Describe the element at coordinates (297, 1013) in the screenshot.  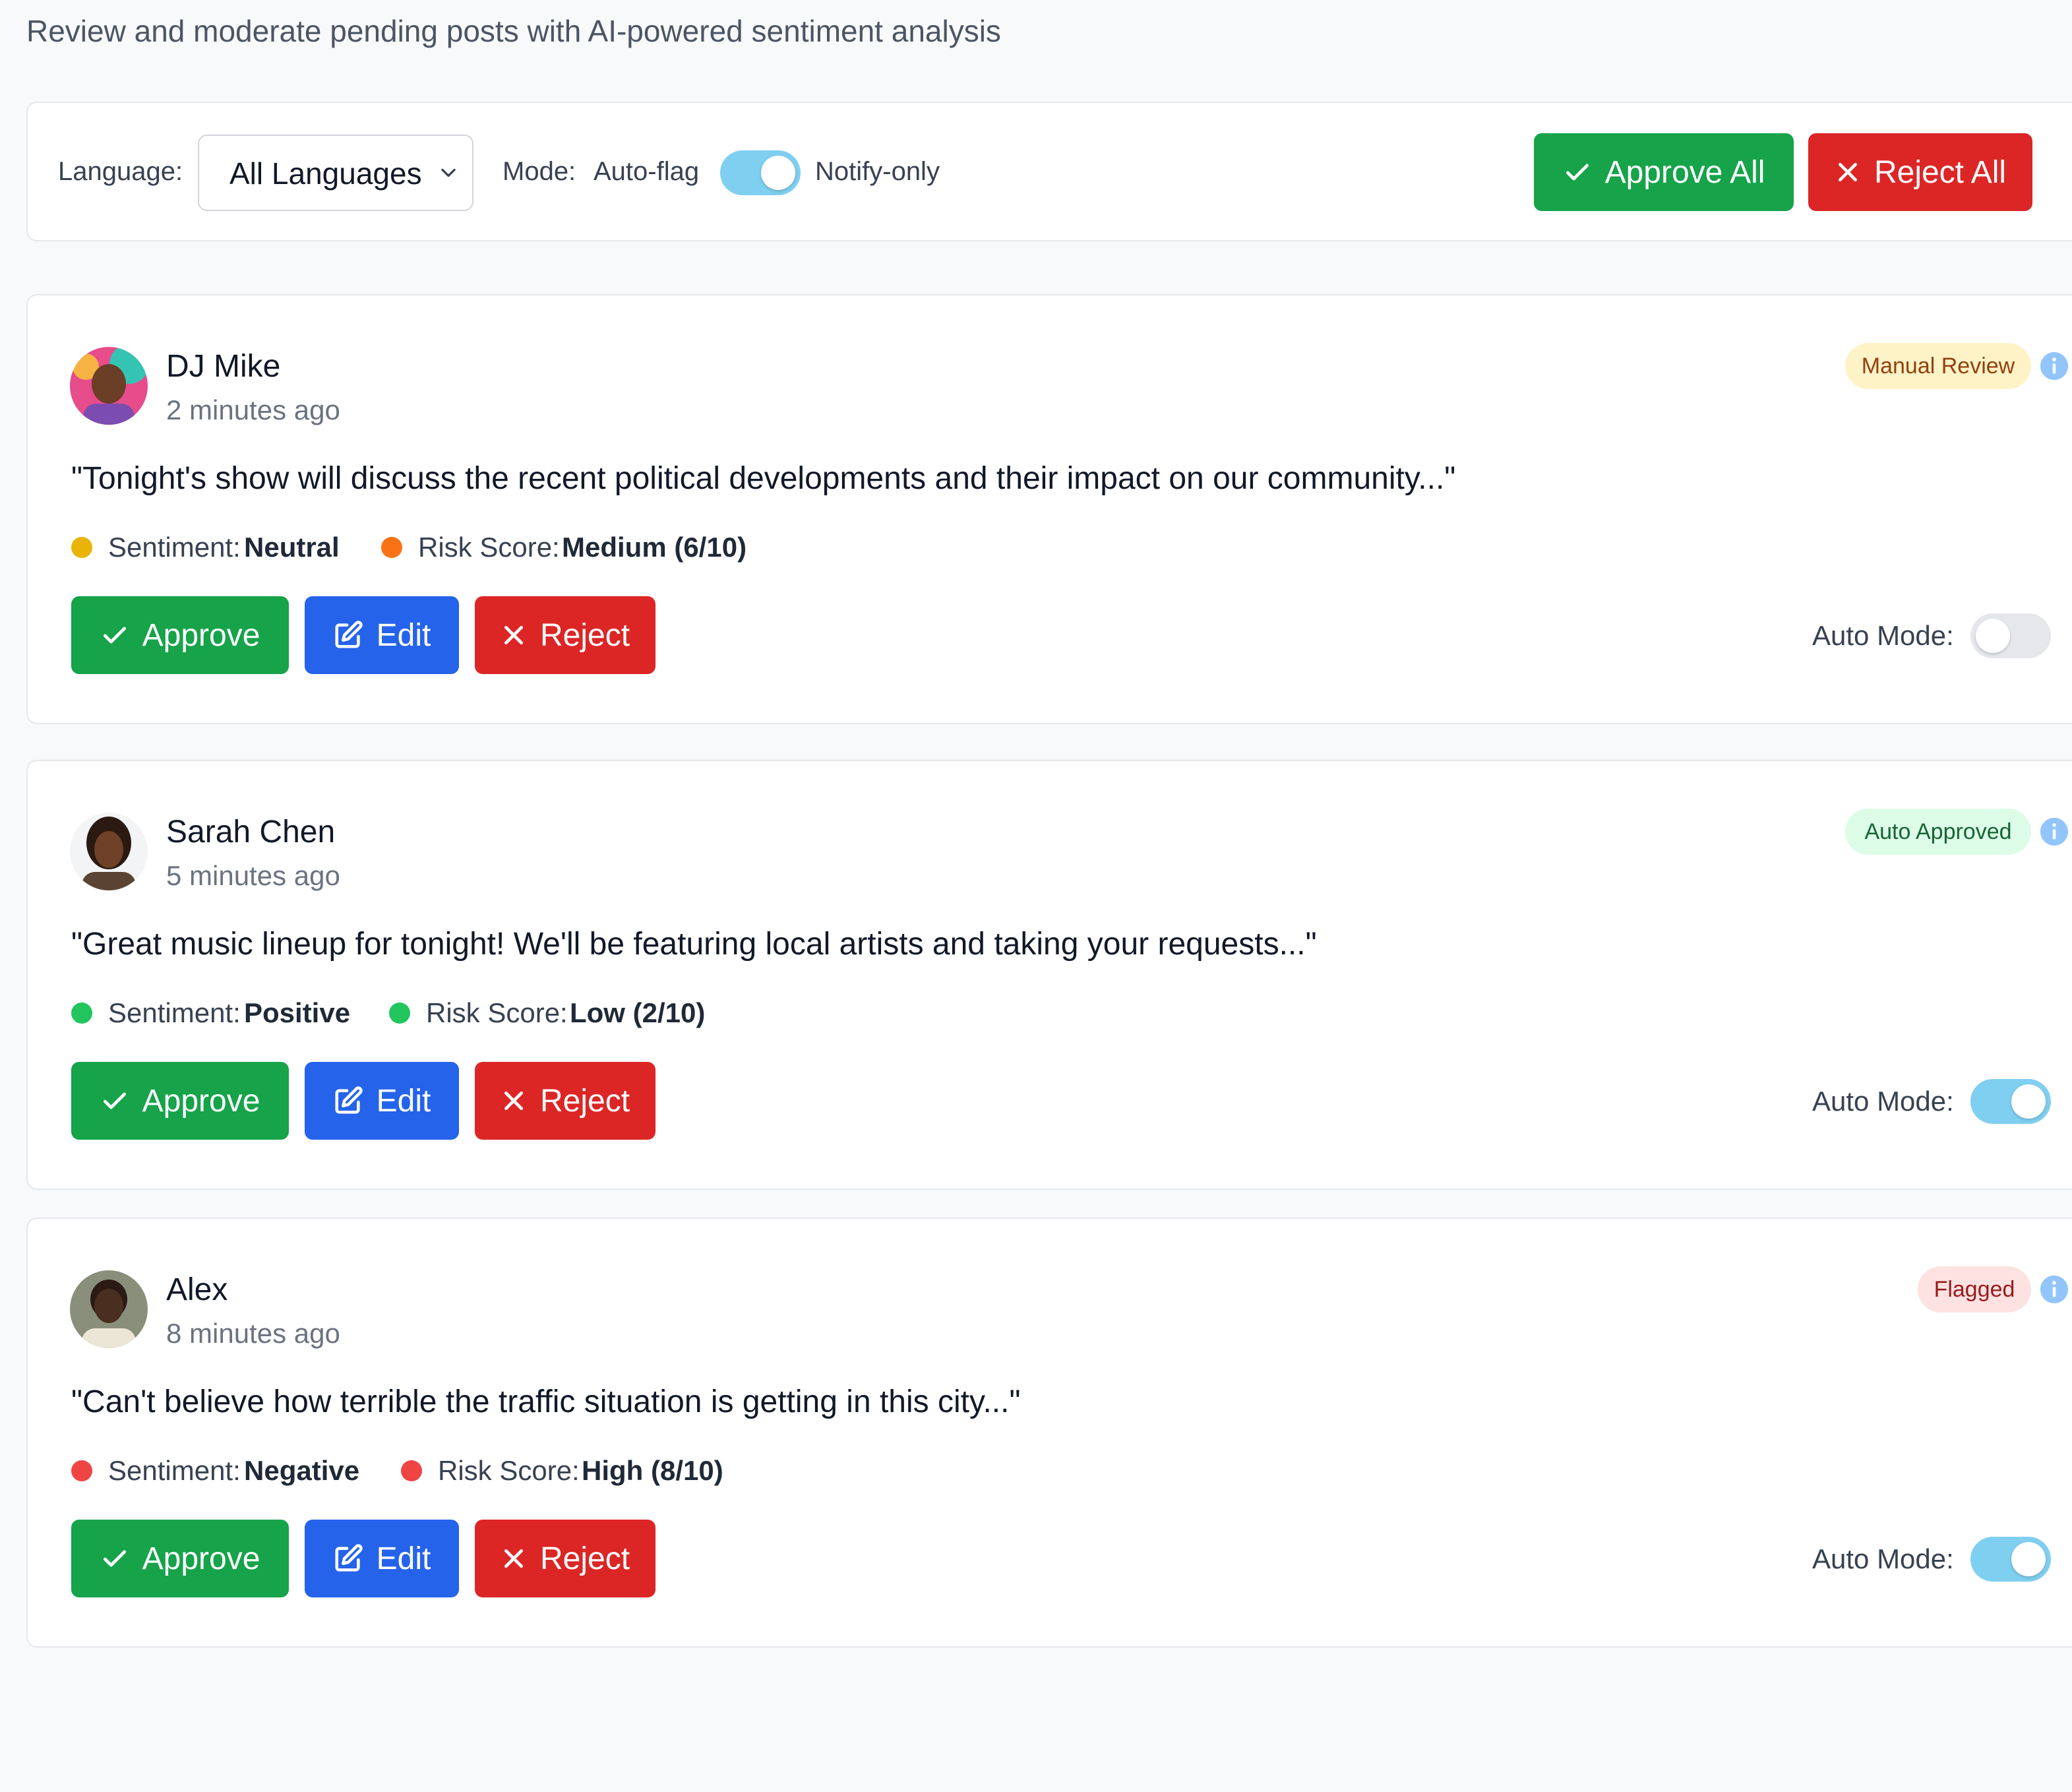
I see `sentiment-value: Positive` at that location.